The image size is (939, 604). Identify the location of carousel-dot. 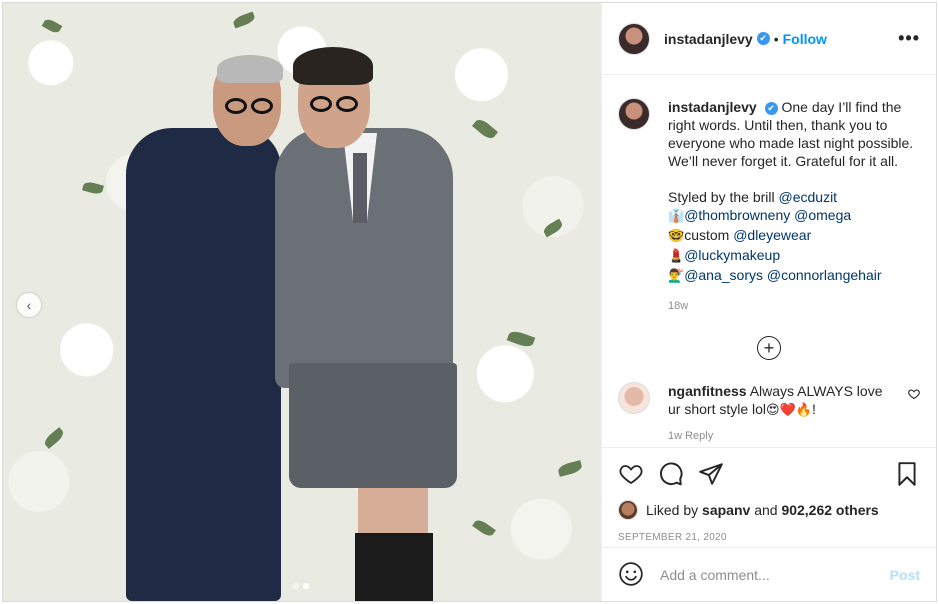
(296, 586).